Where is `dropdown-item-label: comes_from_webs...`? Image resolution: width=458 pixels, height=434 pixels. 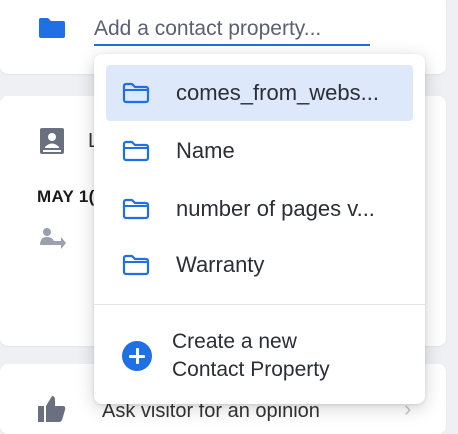 dropdown-item-label: comes_from_webs... is located at coordinates (277, 92).